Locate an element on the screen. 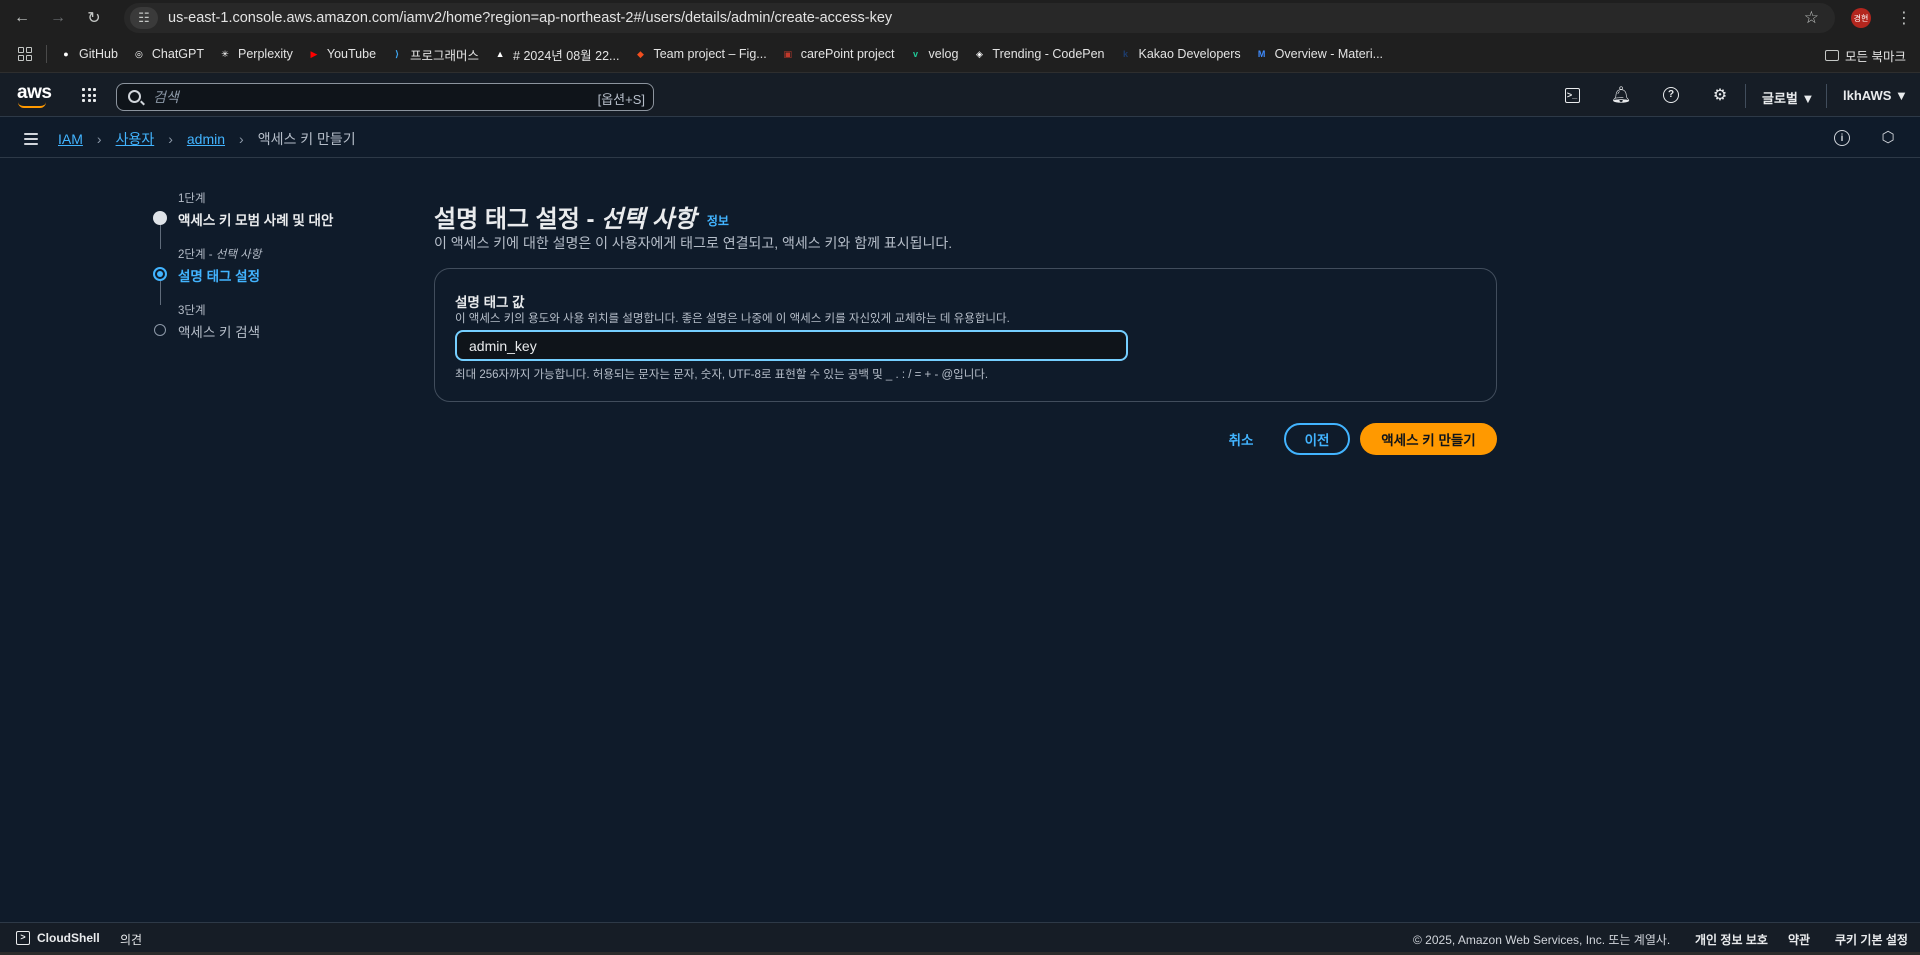 This screenshot has width=1920, height=955. breadcrumb: IAM › 사용자 › admin › 액세스 키 만들기 is located at coordinates (207, 139).